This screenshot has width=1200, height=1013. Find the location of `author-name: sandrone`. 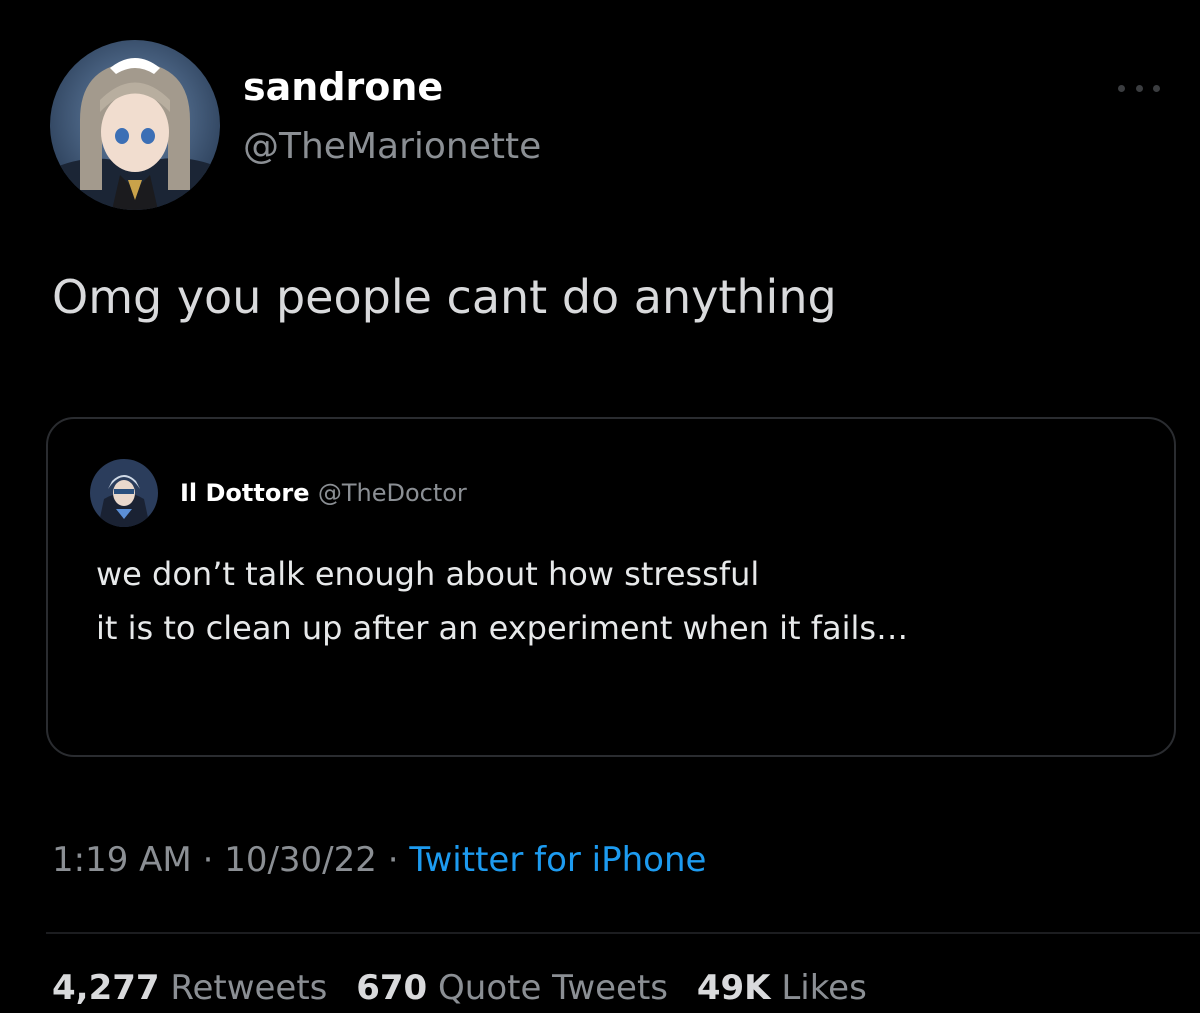

author-name: sandrone is located at coordinates (343, 87).